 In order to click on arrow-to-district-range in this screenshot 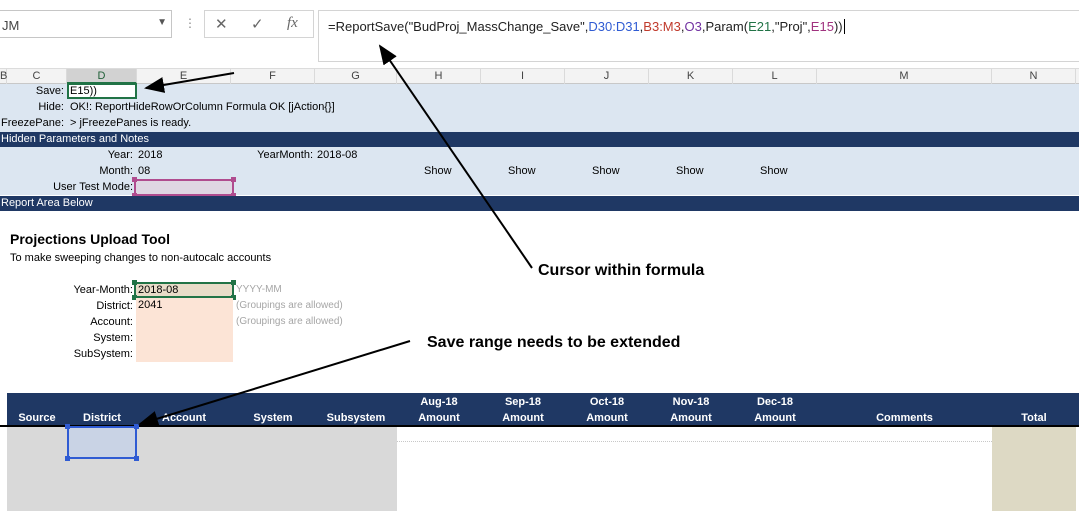, I will do `click(274, 383)`.